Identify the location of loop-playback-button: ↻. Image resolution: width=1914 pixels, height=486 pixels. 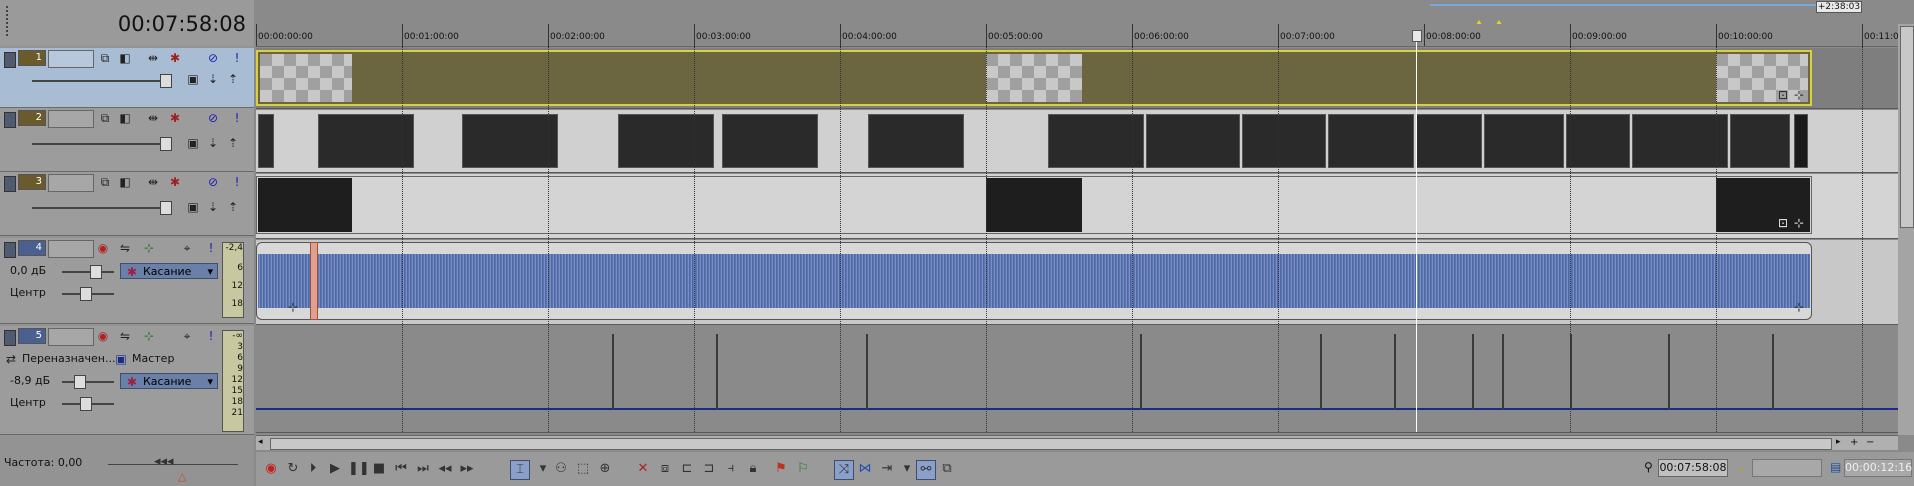
(293, 469).